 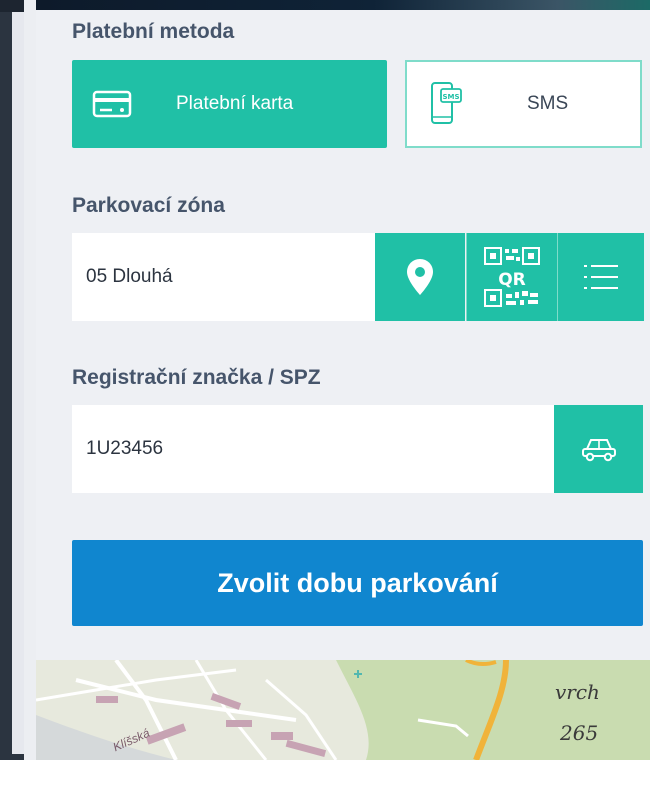 I want to click on saved-vehicles-button, so click(x=598, y=449).